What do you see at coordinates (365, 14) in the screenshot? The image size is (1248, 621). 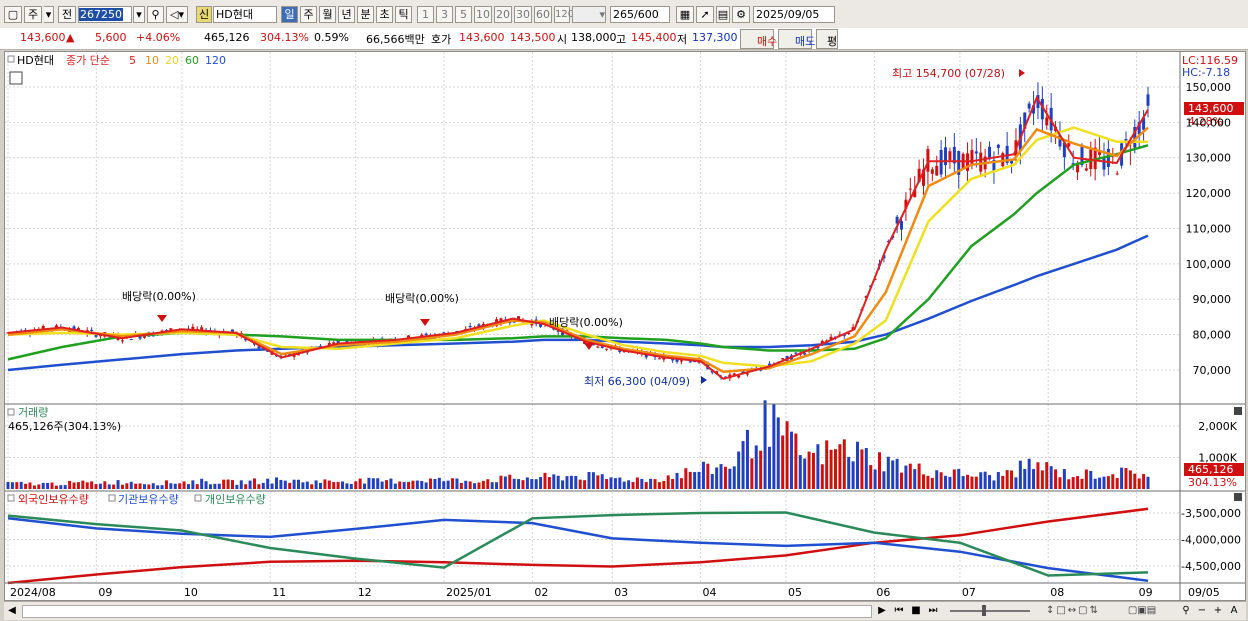 I see `period-tab-minute: 분` at bounding box center [365, 14].